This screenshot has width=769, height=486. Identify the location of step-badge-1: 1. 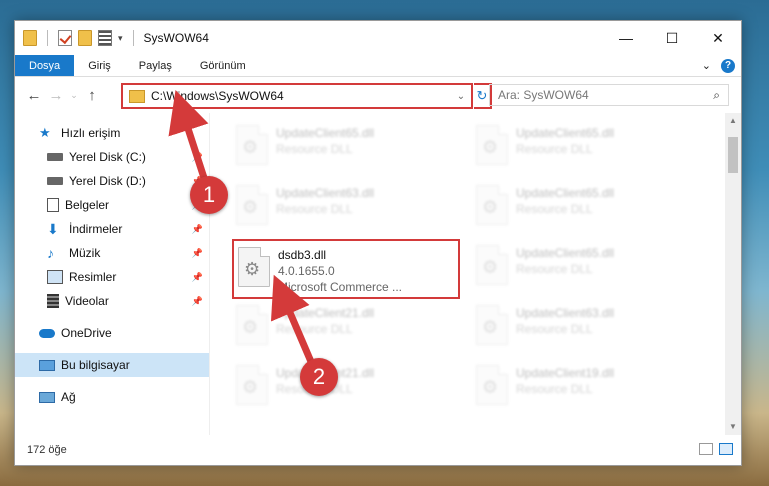
(209, 195).